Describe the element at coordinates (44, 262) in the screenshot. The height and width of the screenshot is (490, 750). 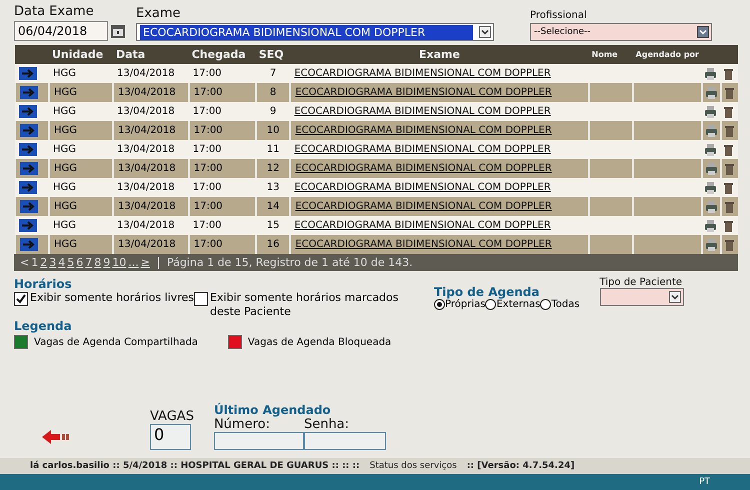
I see `page-link: 2` at that location.